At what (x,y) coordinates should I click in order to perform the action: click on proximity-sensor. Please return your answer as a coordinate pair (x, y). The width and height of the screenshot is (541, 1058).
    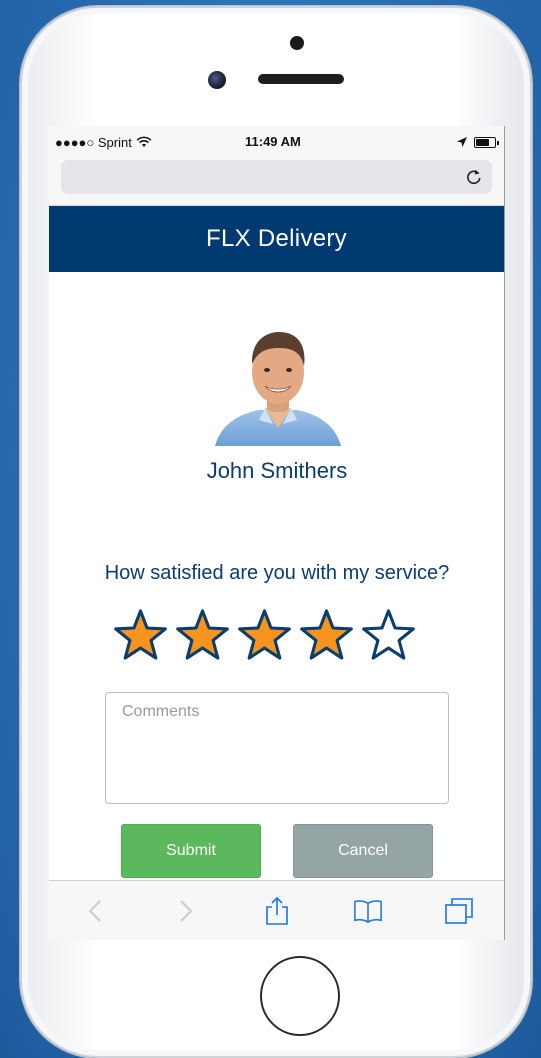
    Looking at the image, I should click on (297, 43).